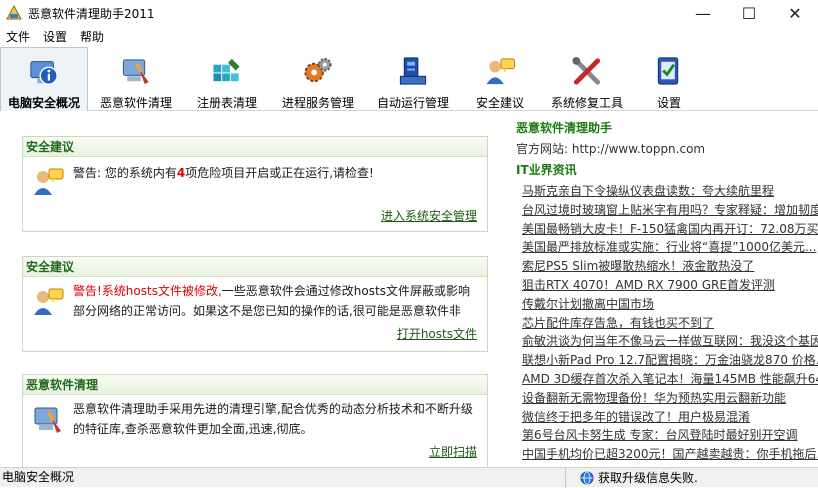 The image size is (818, 488). Describe the element at coordinates (670, 304) in the screenshot. I see `news-link: 传戴尔计划撤离中国市场` at that location.